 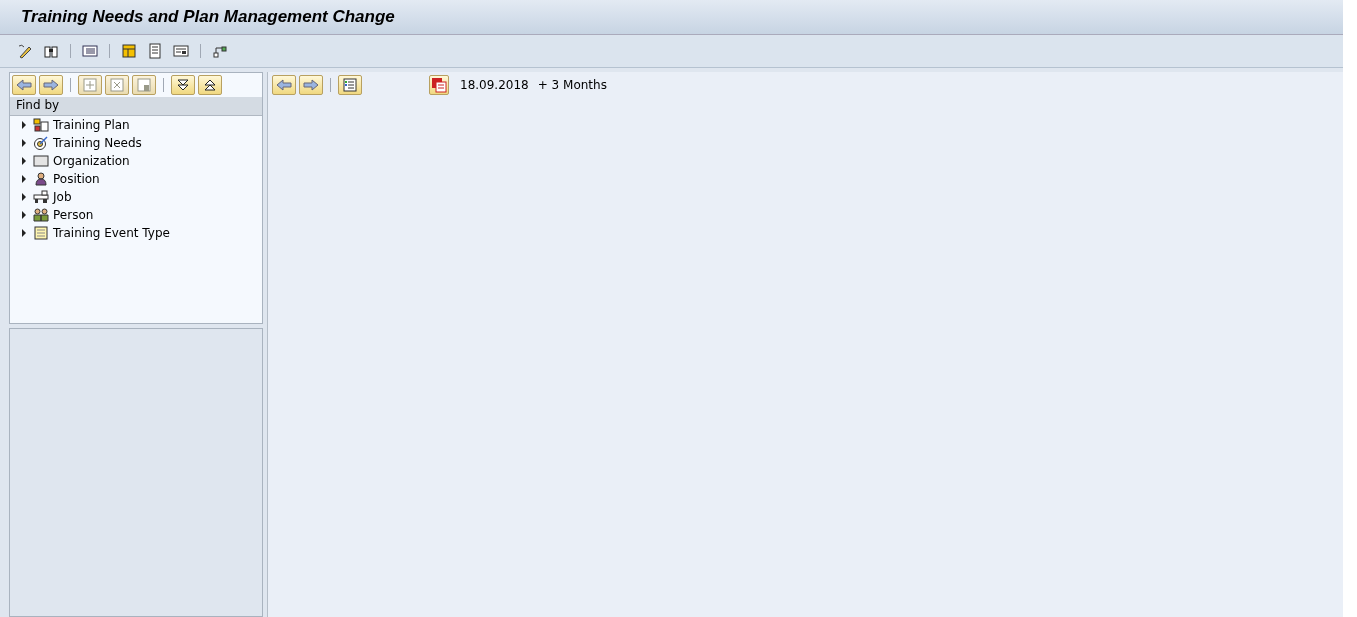 What do you see at coordinates (91, 161) in the screenshot?
I see `tree-item: Organization` at bounding box center [91, 161].